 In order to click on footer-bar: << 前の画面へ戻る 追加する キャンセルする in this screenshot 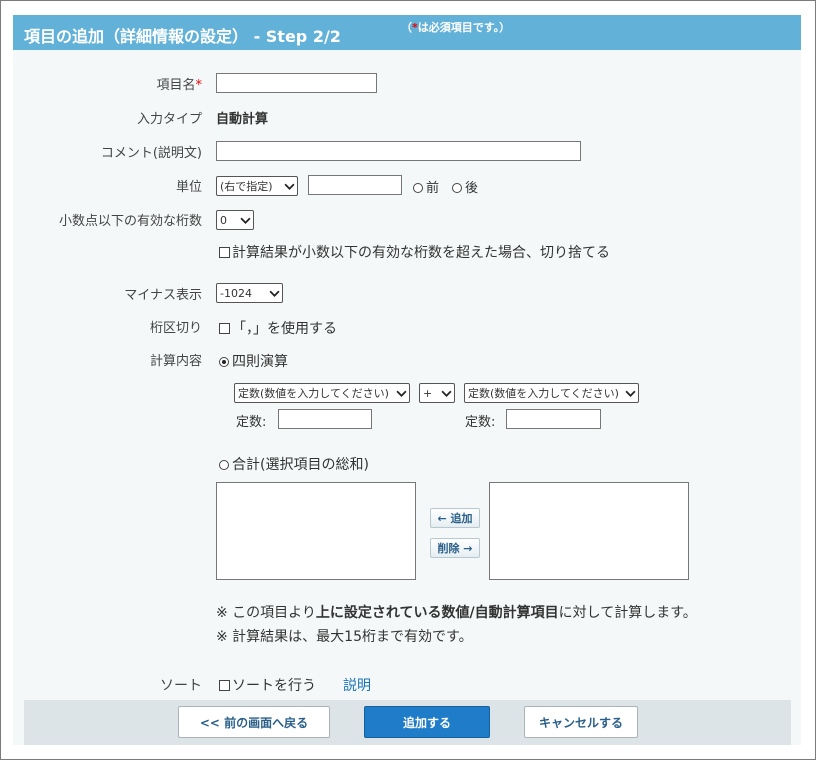, I will do `click(407, 722)`.